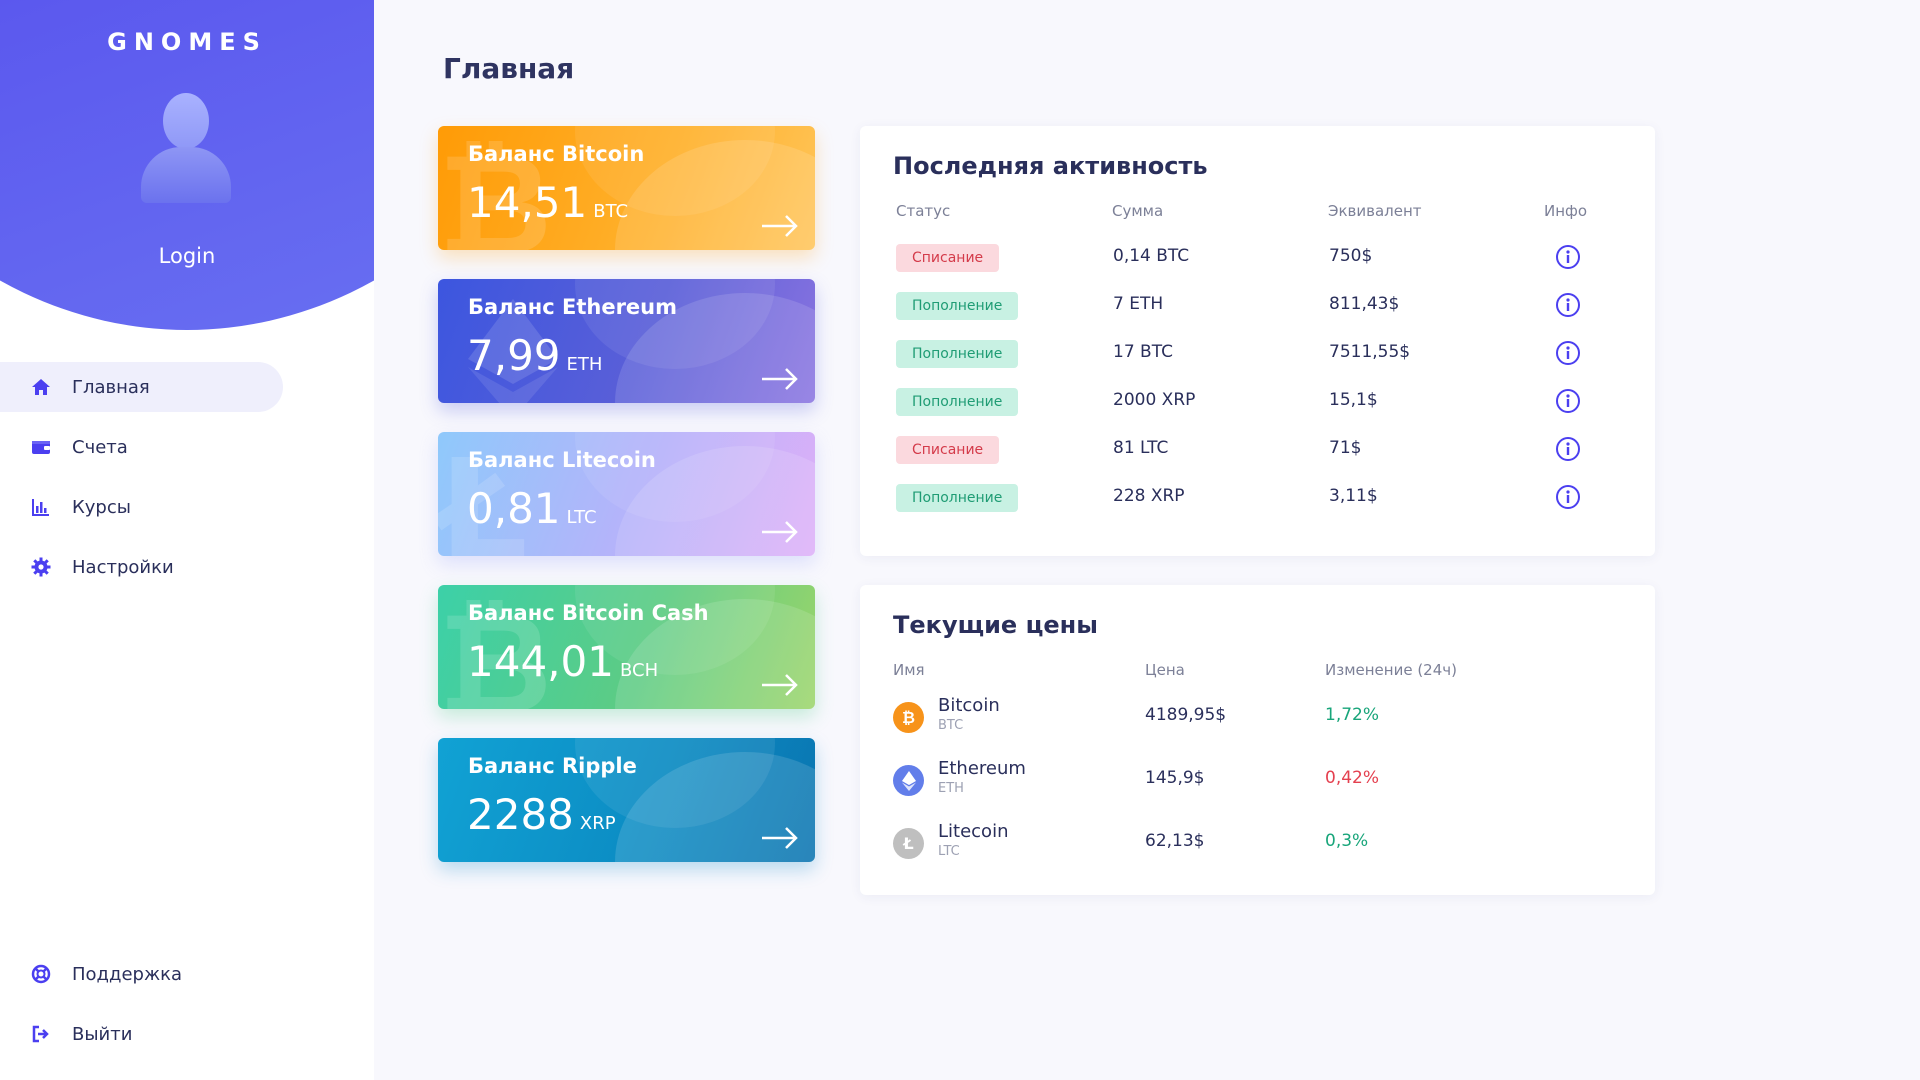  I want to click on balance-title: Баланс Ripple, so click(552, 766).